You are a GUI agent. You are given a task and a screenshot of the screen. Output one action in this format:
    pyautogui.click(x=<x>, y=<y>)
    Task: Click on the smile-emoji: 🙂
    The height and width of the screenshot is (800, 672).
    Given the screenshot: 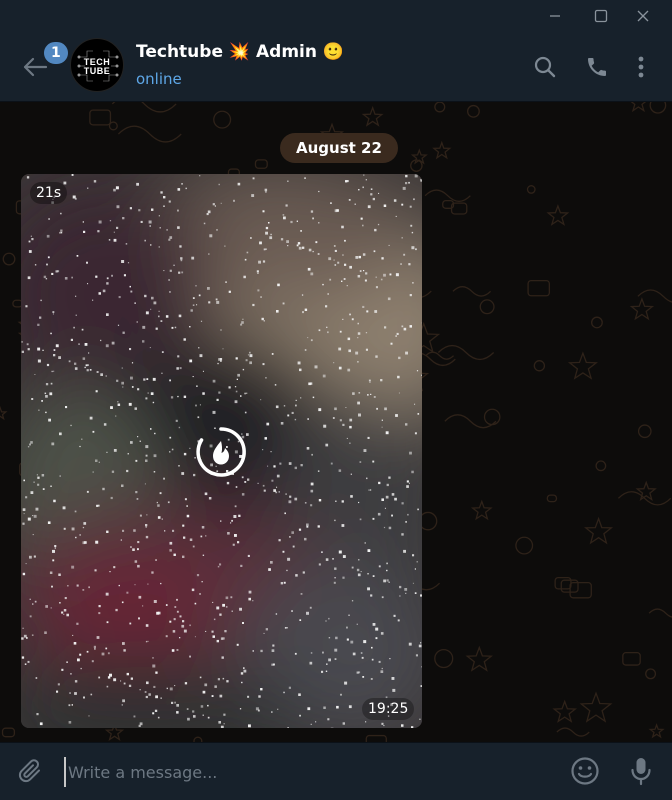 What is the action you would take?
    pyautogui.click(x=333, y=52)
    